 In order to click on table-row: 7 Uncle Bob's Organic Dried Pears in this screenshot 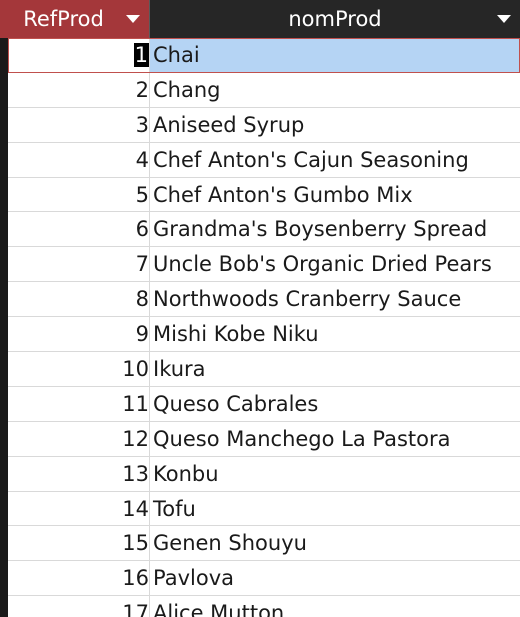, I will do `click(264, 265)`.